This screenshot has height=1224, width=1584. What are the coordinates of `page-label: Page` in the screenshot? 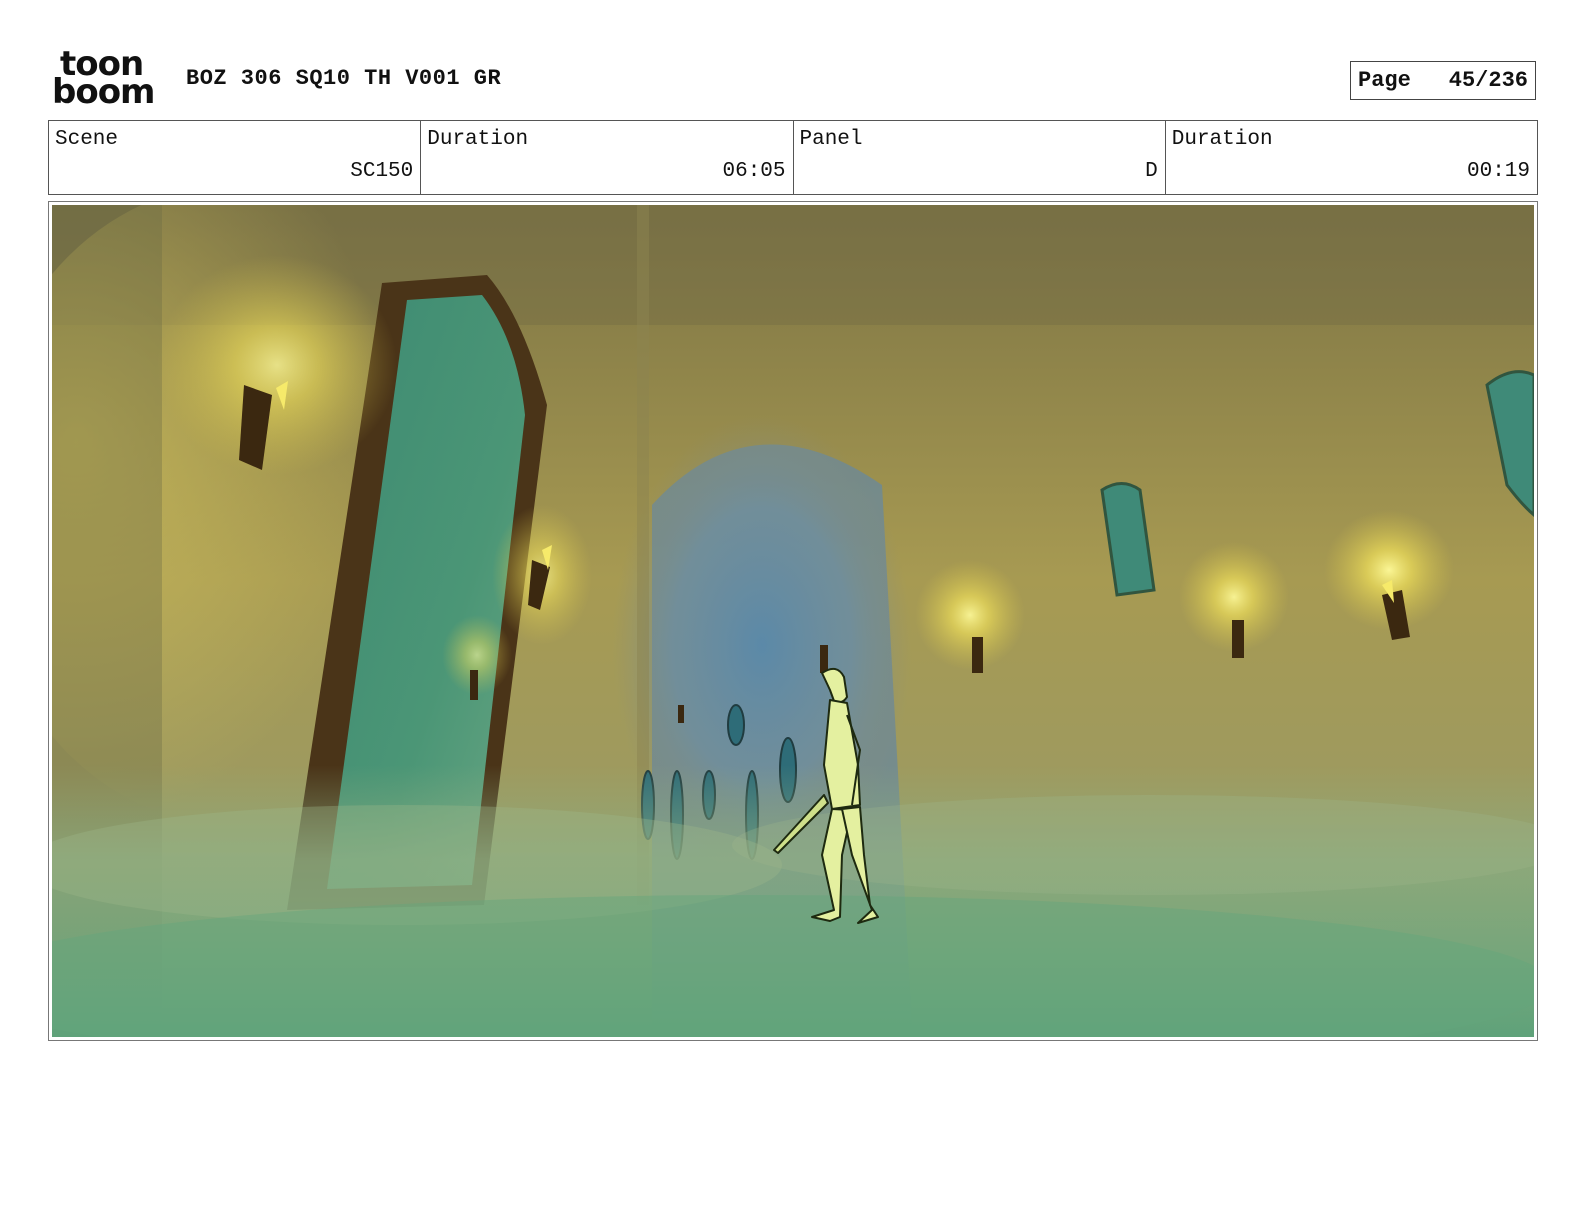 It's located at (1384, 80).